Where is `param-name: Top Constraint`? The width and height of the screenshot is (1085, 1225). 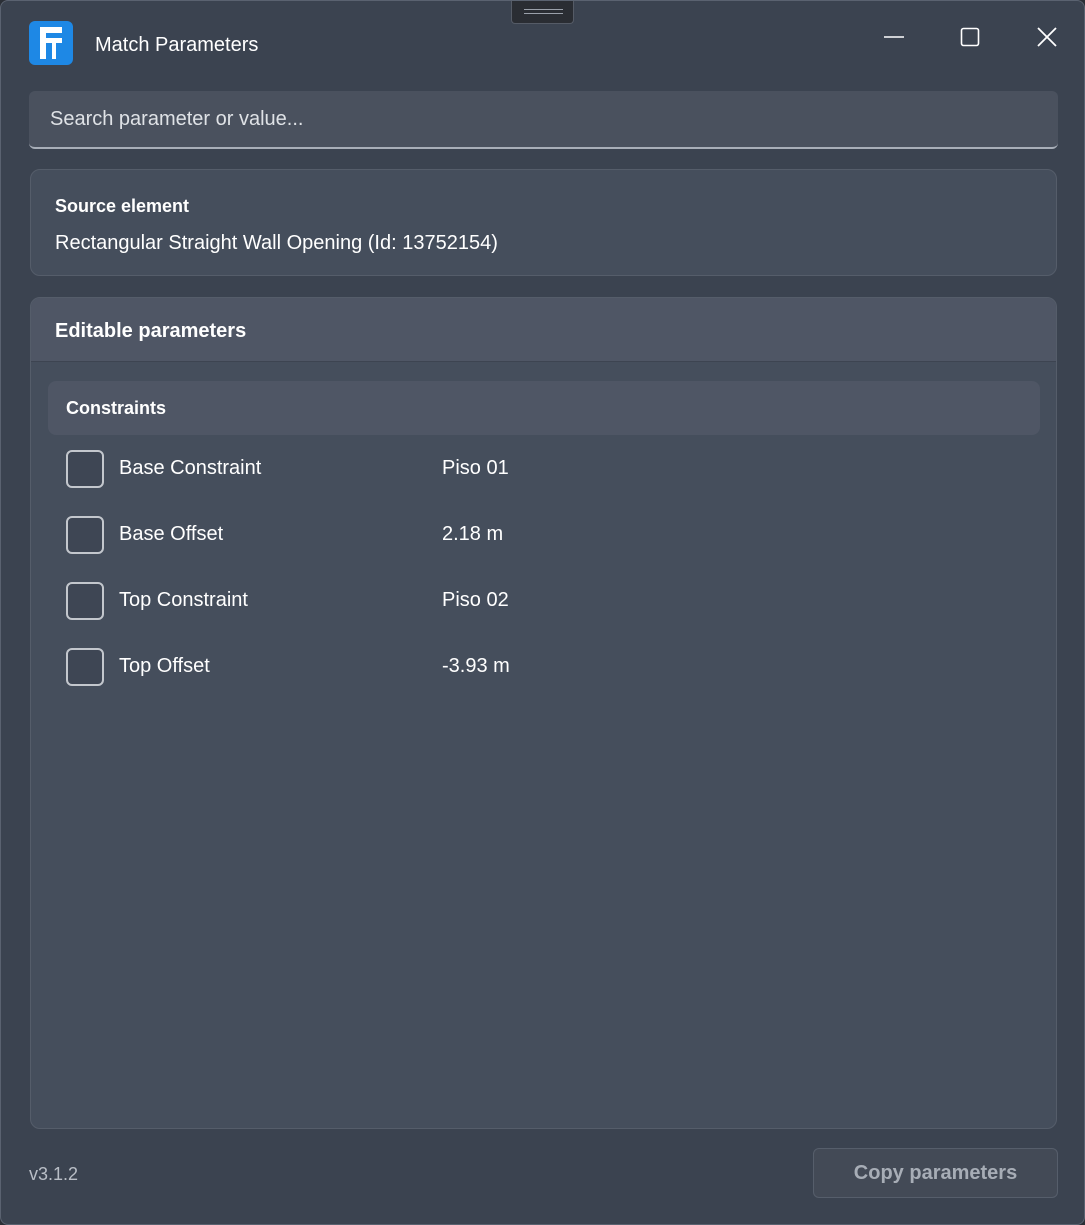 param-name: Top Constraint is located at coordinates (183, 600).